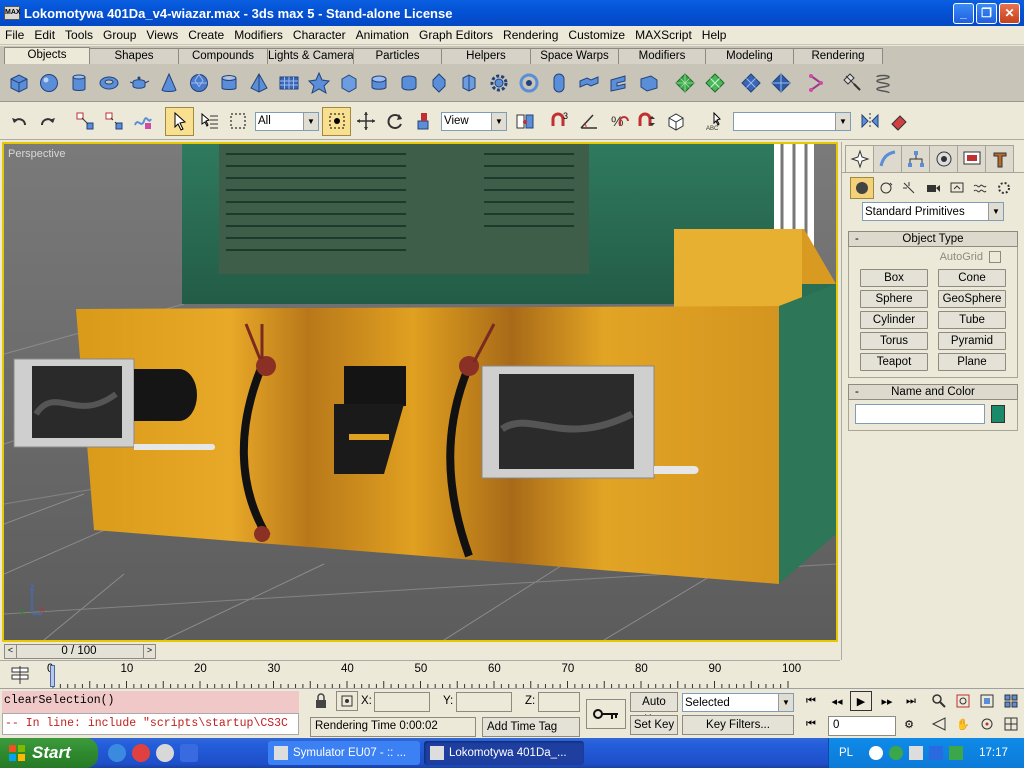 The image size is (1024, 768). I want to click on utilities-panel-tab, so click(999, 158).